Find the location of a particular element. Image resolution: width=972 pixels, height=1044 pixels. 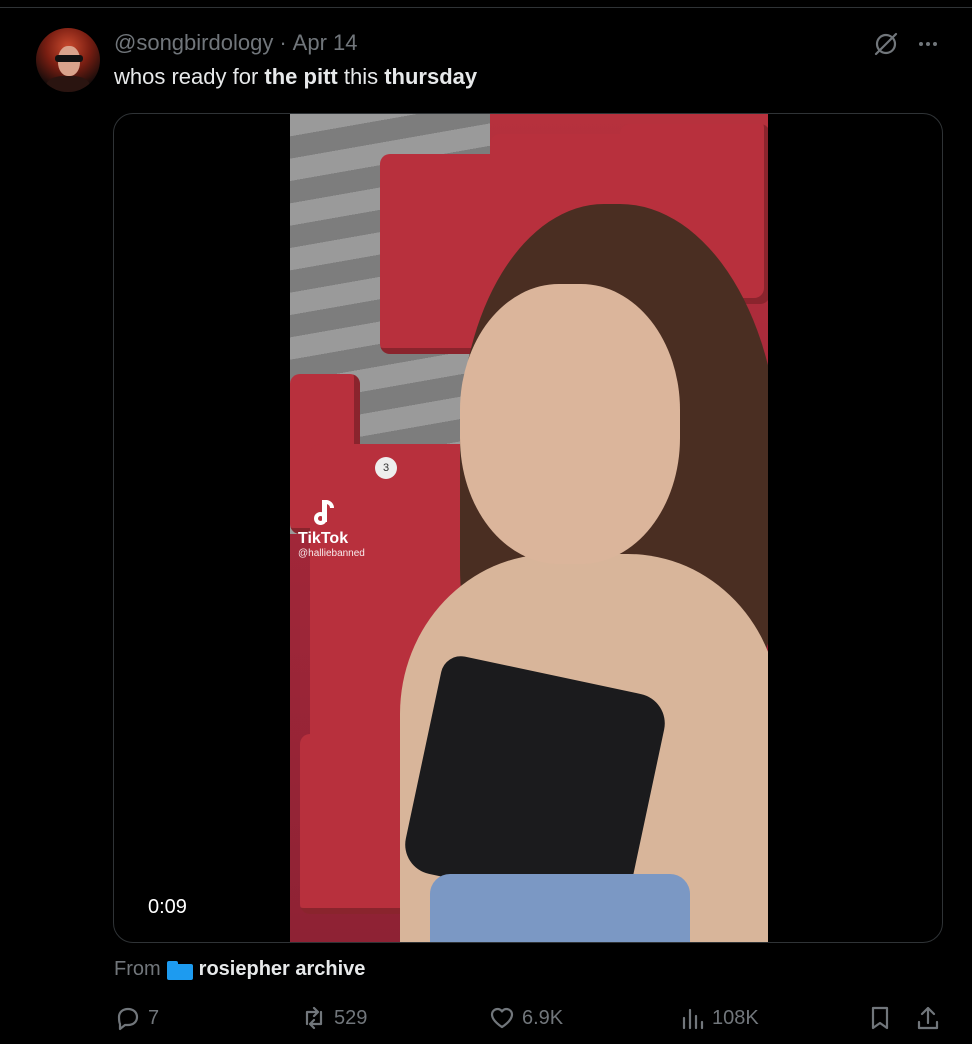

tiktok-watermark: TikTok @halliebanned is located at coordinates (331, 528).